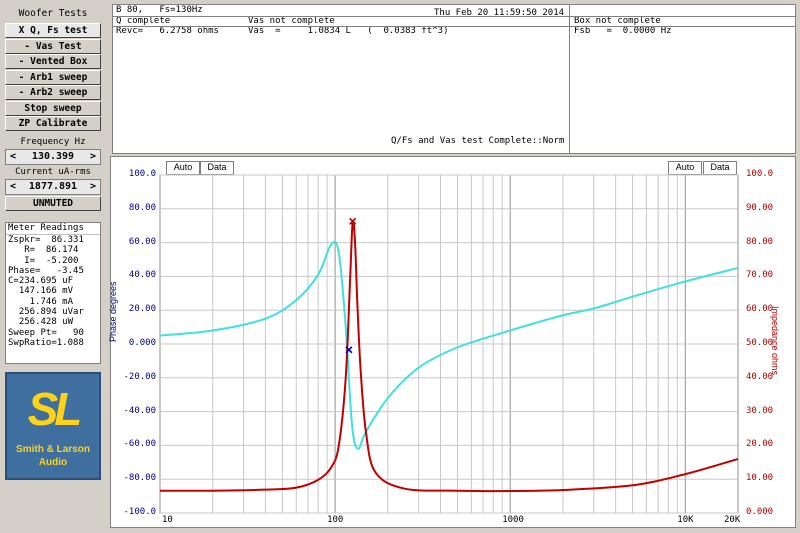 Image resolution: width=800 pixels, height=533 pixels. Describe the element at coordinates (43, 250) in the screenshot. I see `meter-reading: R= 86.174` at that location.